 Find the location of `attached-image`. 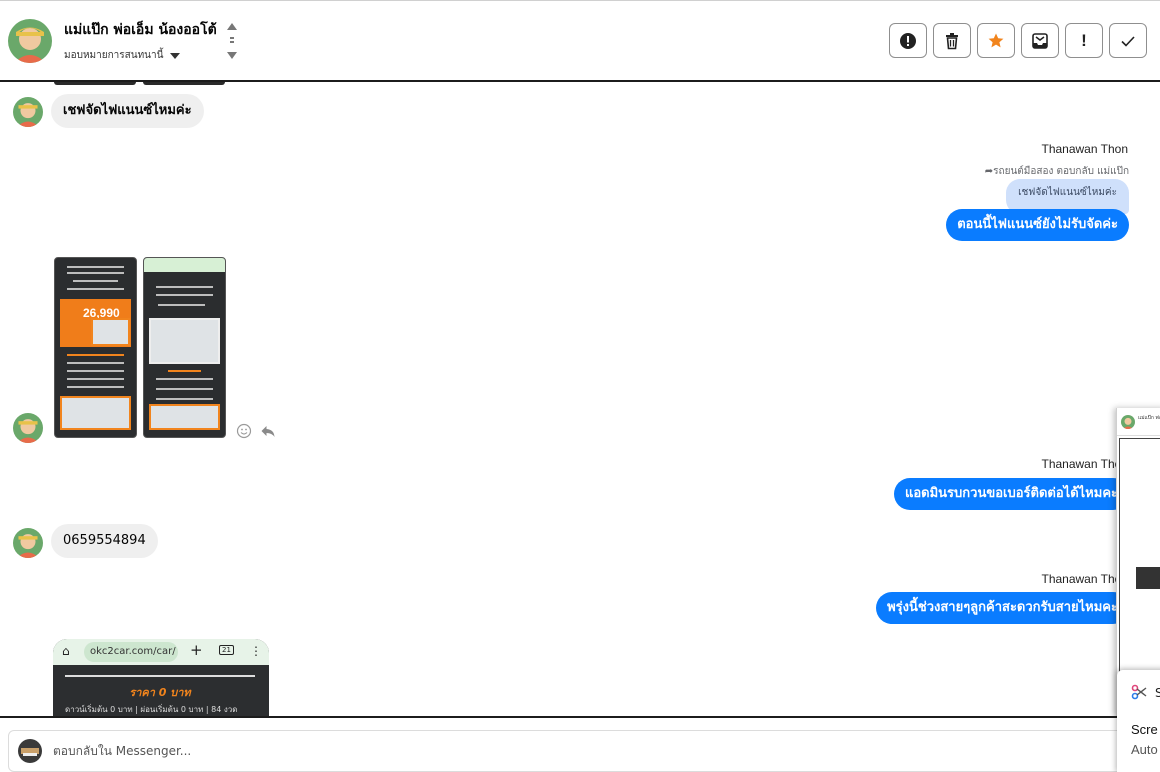

attached-image is located at coordinates (184, 347).